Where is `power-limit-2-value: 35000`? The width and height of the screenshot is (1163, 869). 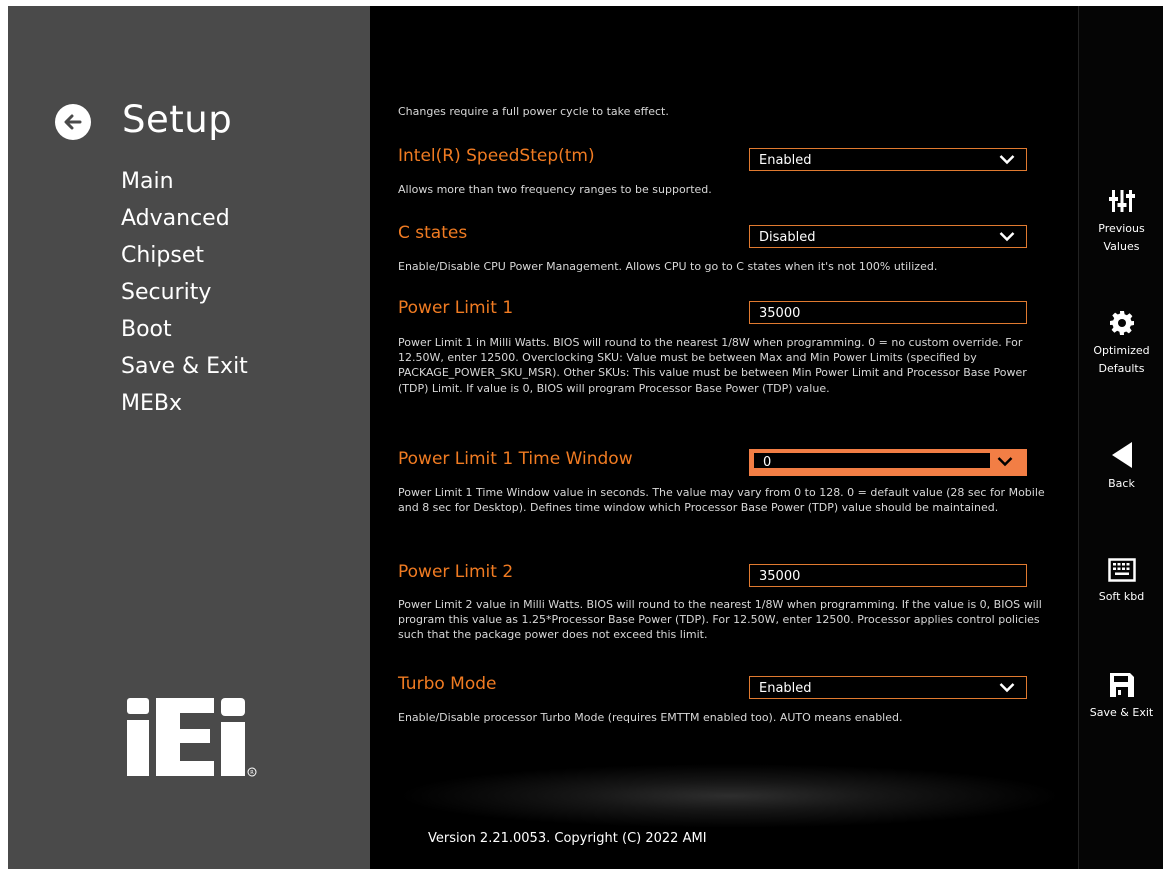 power-limit-2-value: 35000 is located at coordinates (780, 576).